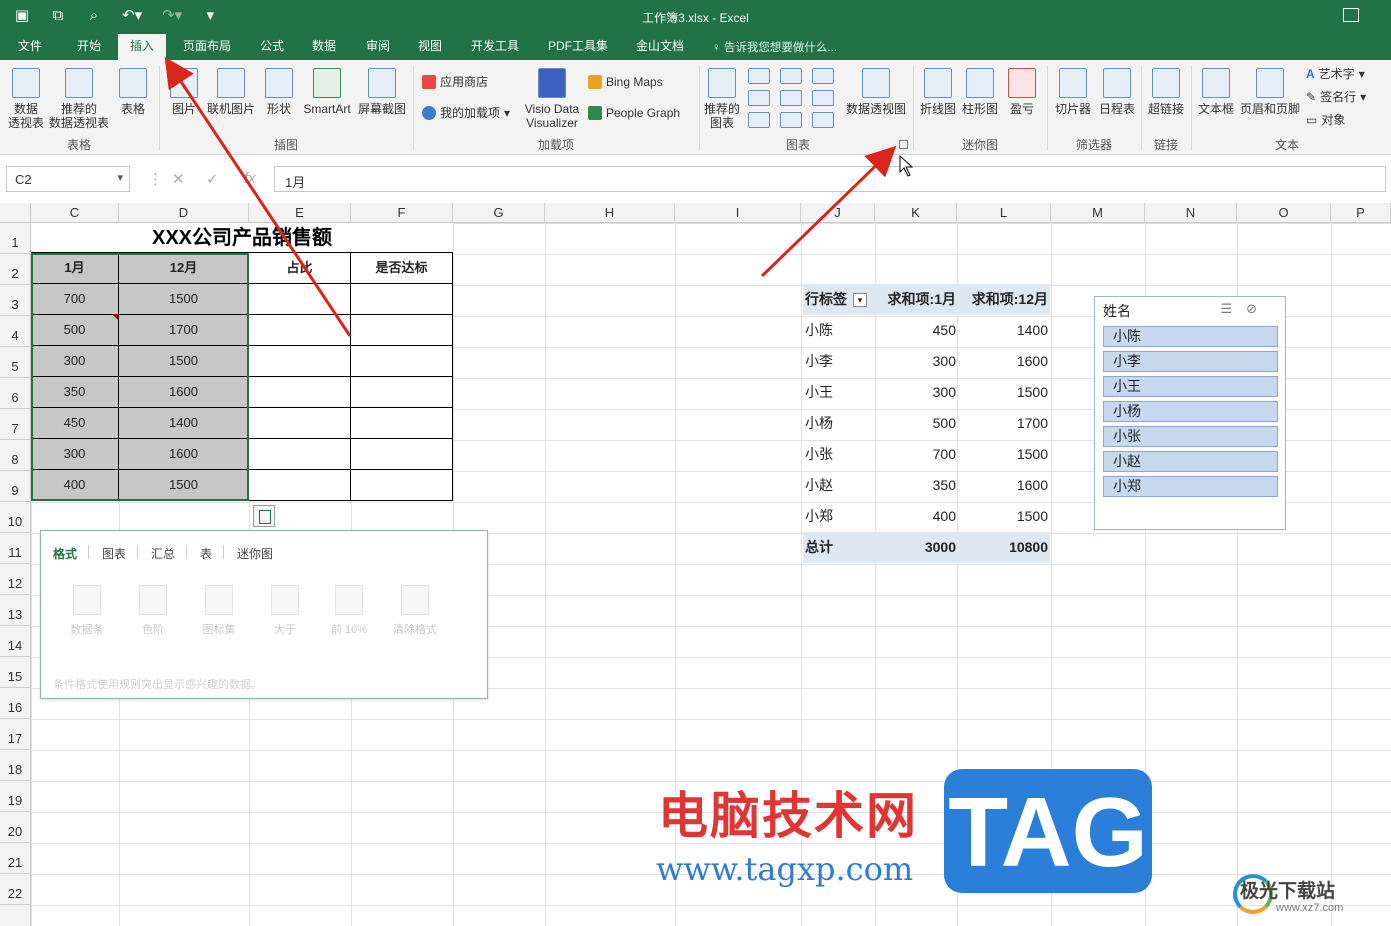  What do you see at coordinates (75, 268) in the screenshot?
I see `table-header-cell: 1月` at bounding box center [75, 268].